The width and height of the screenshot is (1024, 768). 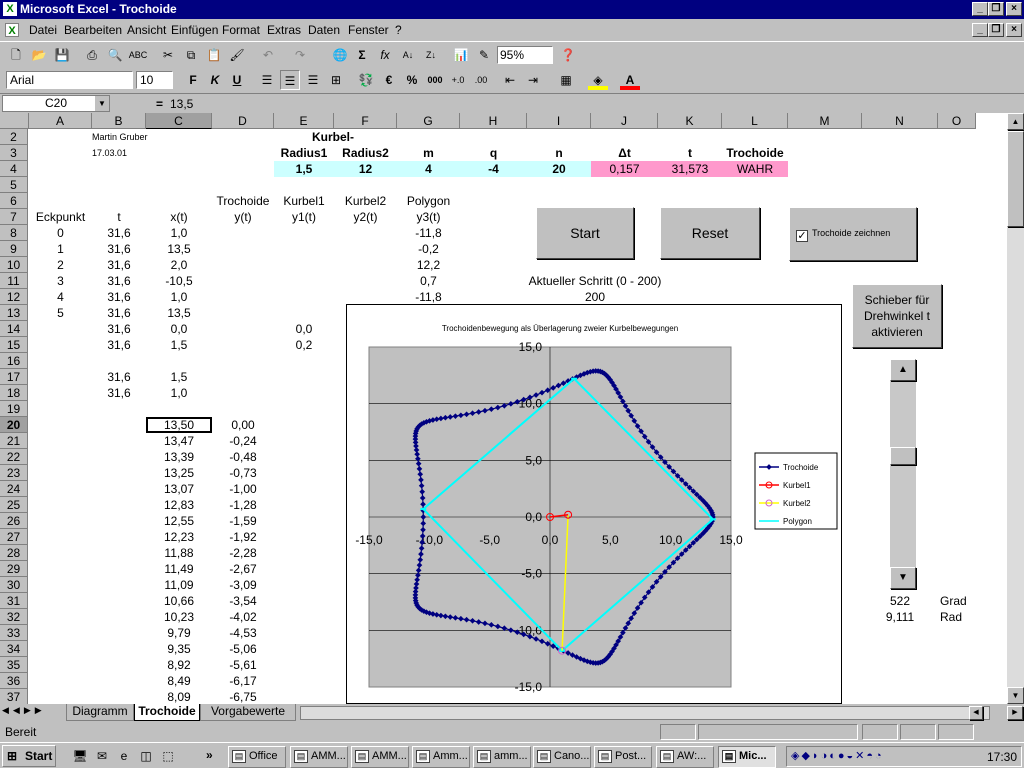 What do you see at coordinates (179, 217) in the screenshot?
I see `header-cell: x(t)` at bounding box center [179, 217].